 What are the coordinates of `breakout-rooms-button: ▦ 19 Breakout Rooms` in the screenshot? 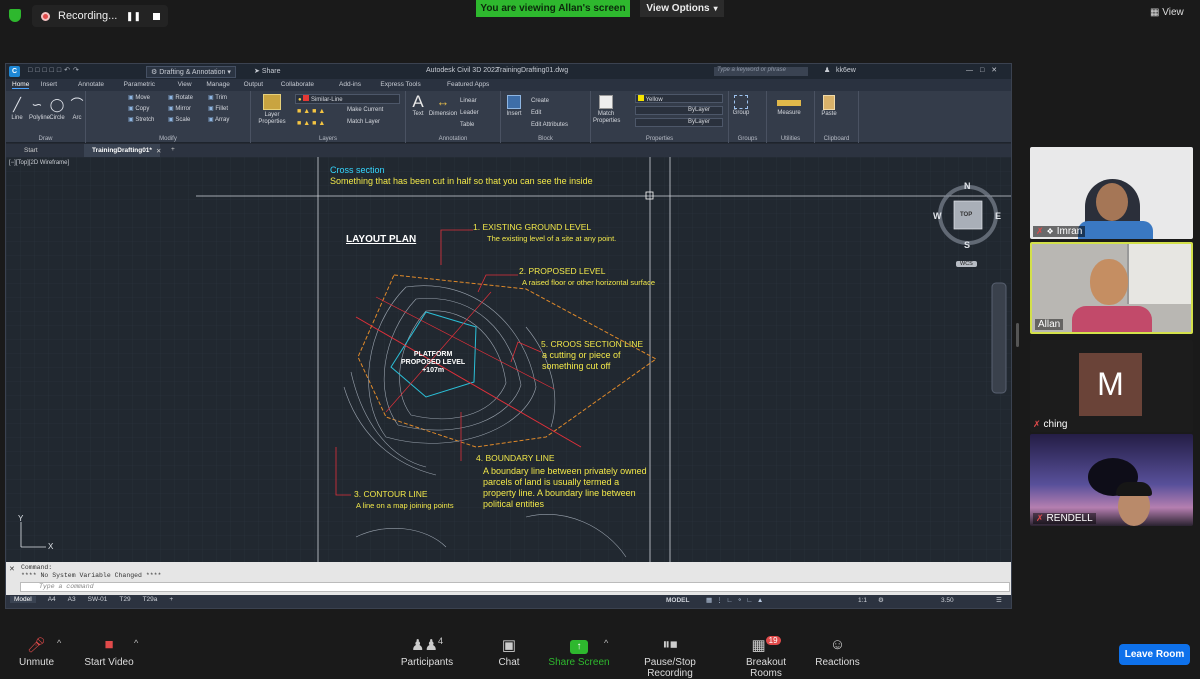 It's located at (766, 657).